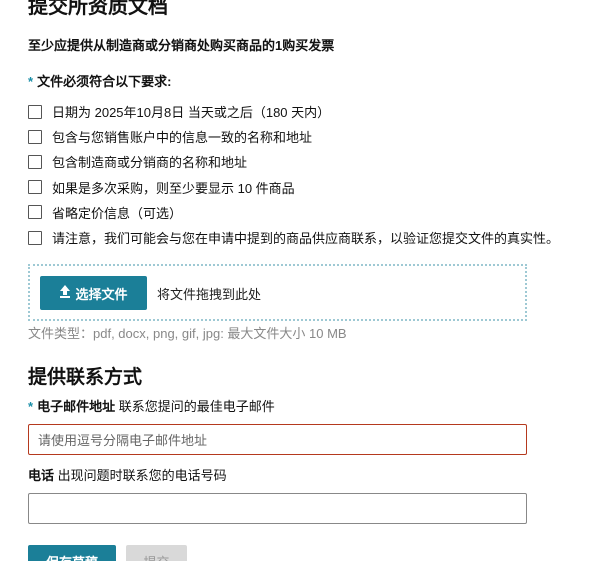  I want to click on requirement-item: 请注意，我们可能会与您在申请中提到的商品供应商联系，以验证您提交文件的真实性。, so click(309, 237).